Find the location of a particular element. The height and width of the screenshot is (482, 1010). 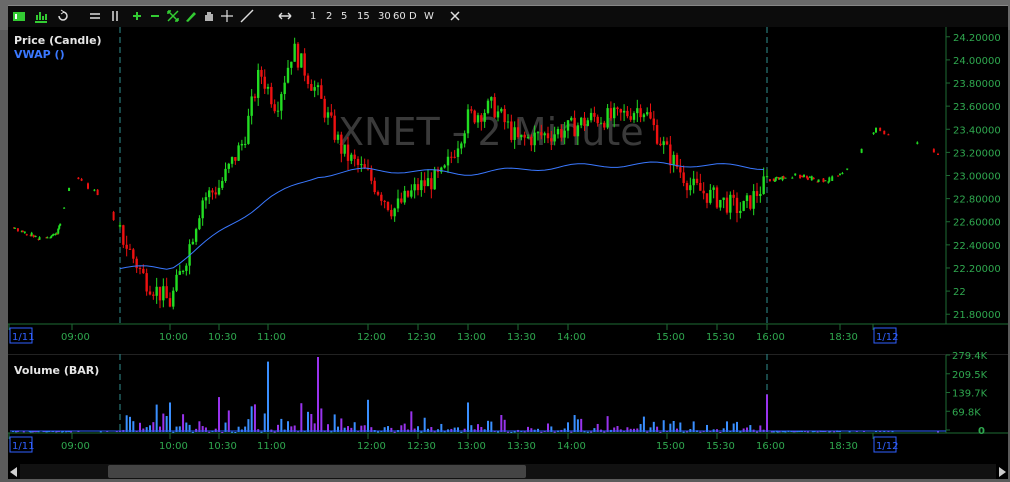

zoom-in-icon is located at coordinates (137, 16).